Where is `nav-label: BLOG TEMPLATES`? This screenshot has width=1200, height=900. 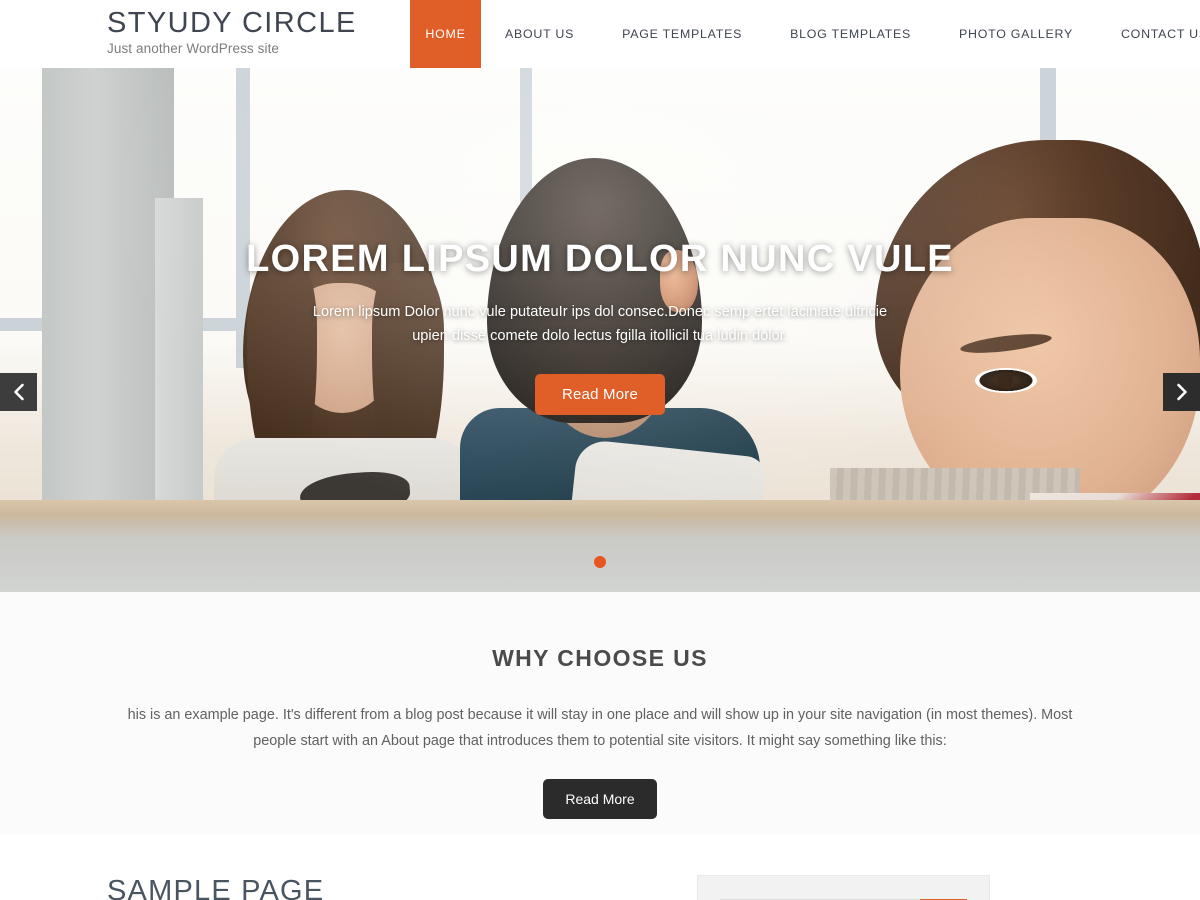
nav-label: BLOG TEMPLATES is located at coordinates (851, 34).